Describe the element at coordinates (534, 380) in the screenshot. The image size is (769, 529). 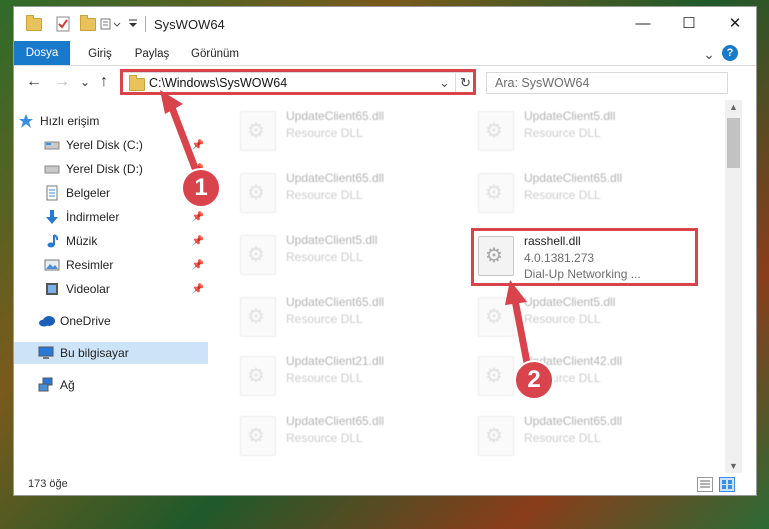
I see `step-2-marker: 2` at that location.